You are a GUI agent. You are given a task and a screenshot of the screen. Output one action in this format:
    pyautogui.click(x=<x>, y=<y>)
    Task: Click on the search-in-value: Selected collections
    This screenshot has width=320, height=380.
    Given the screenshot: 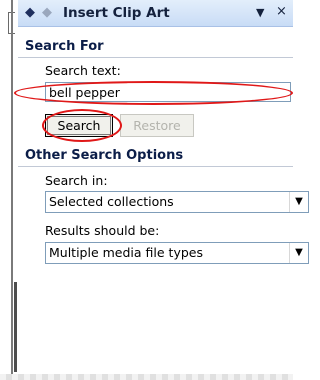 What is the action you would take?
    pyautogui.click(x=111, y=201)
    